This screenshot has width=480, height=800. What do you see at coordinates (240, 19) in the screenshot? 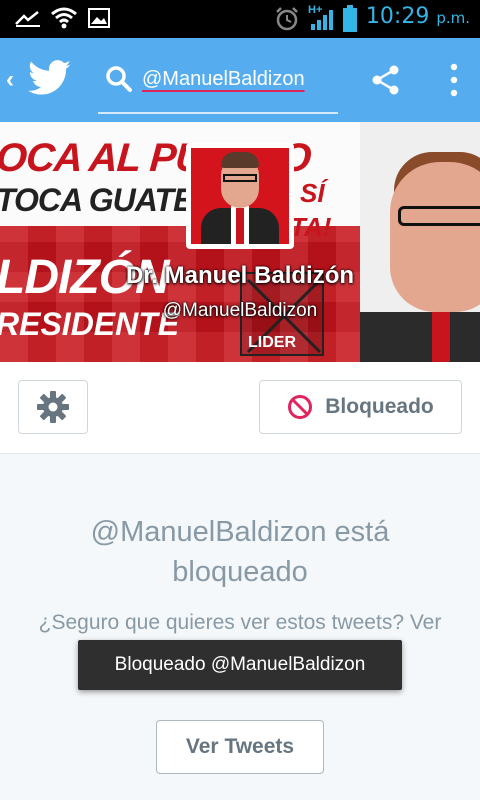
I see `status-bar: H+ 10:29 p.m.` at bounding box center [240, 19].